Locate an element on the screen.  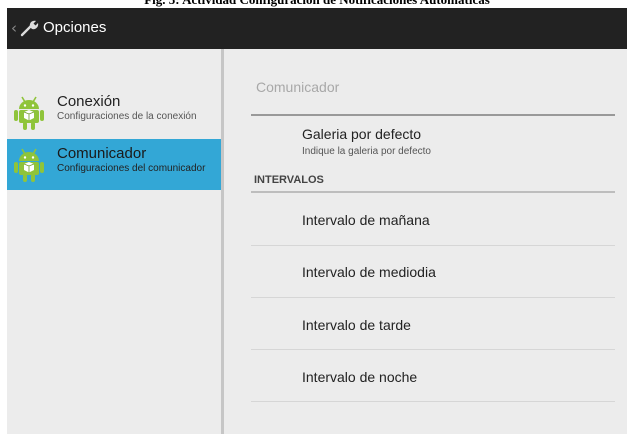
action-bar-title: Opciones is located at coordinates (74, 28).